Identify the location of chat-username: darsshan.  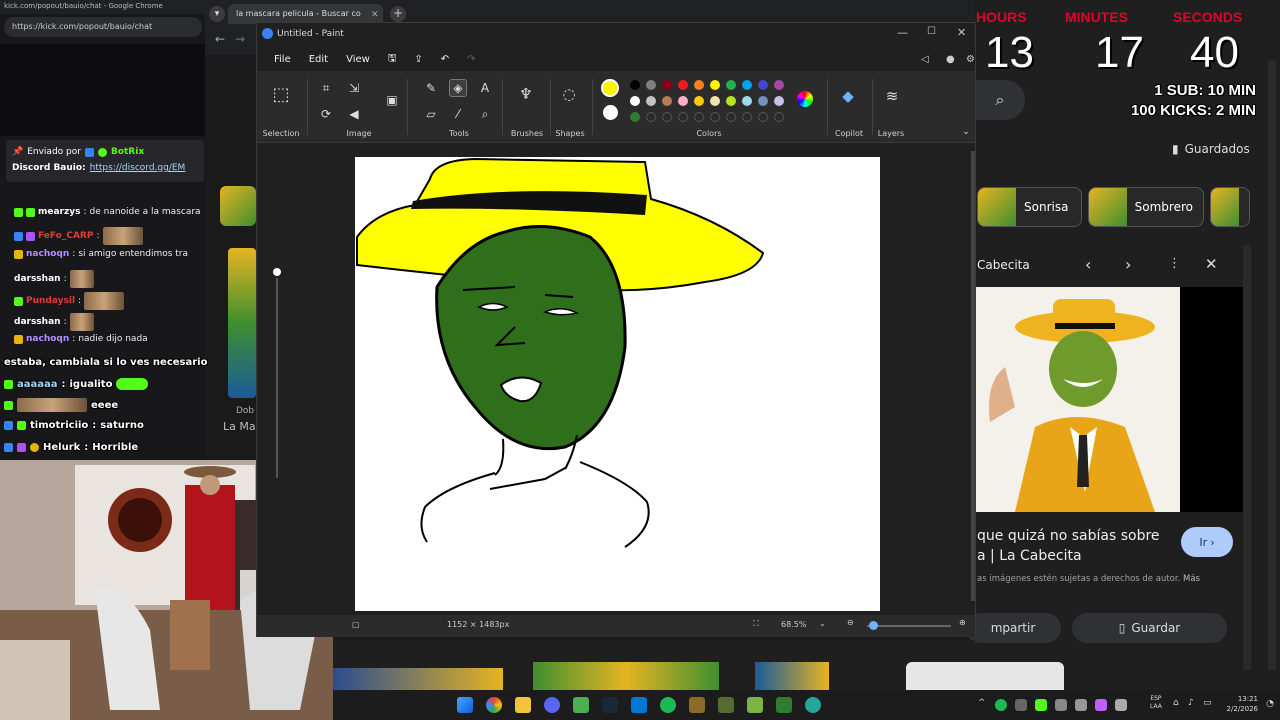
(37, 279).